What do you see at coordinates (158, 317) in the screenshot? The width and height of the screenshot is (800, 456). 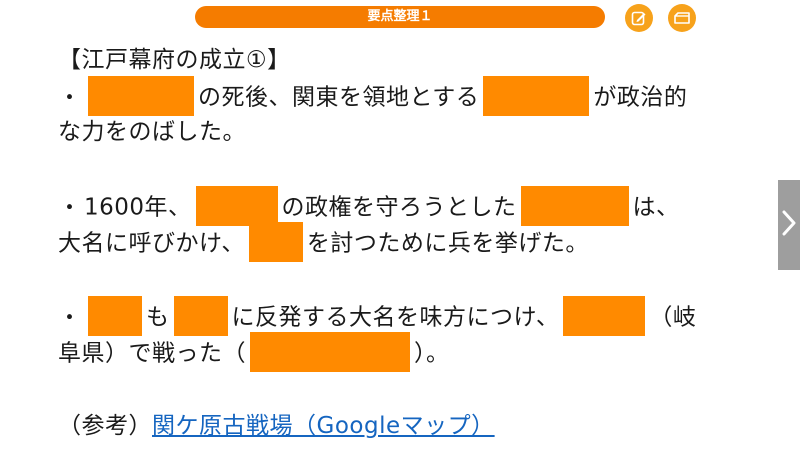 I see `text: も` at bounding box center [158, 317].